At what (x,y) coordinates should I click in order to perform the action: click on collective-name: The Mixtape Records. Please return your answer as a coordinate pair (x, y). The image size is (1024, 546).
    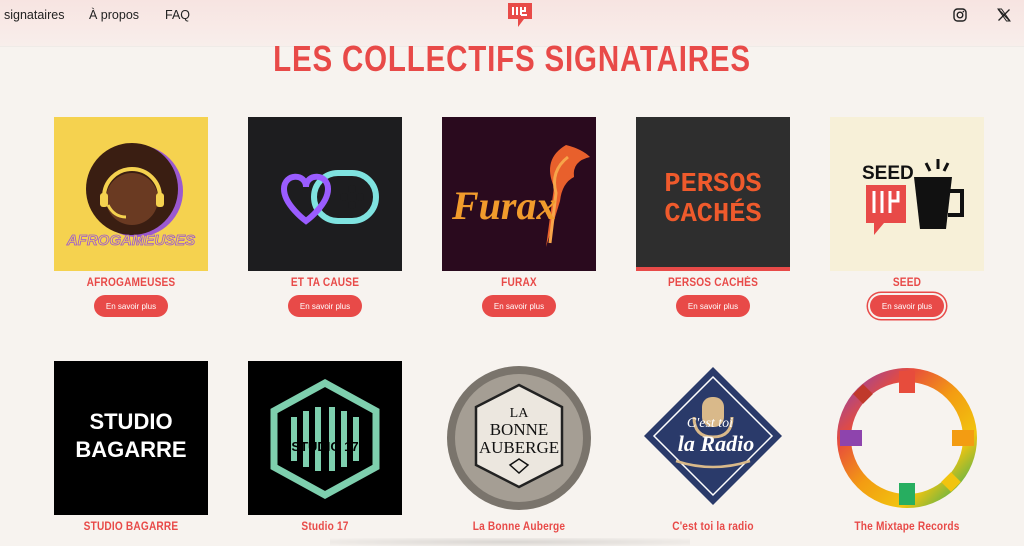
    Looking at the image, I should click on (907, 527).